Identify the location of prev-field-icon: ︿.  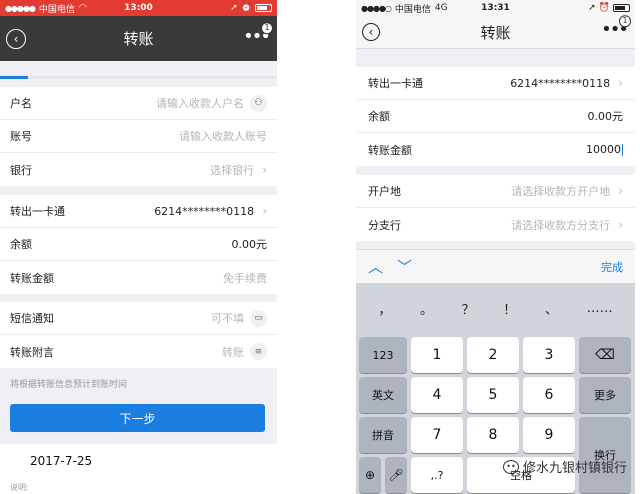
(375, 266).